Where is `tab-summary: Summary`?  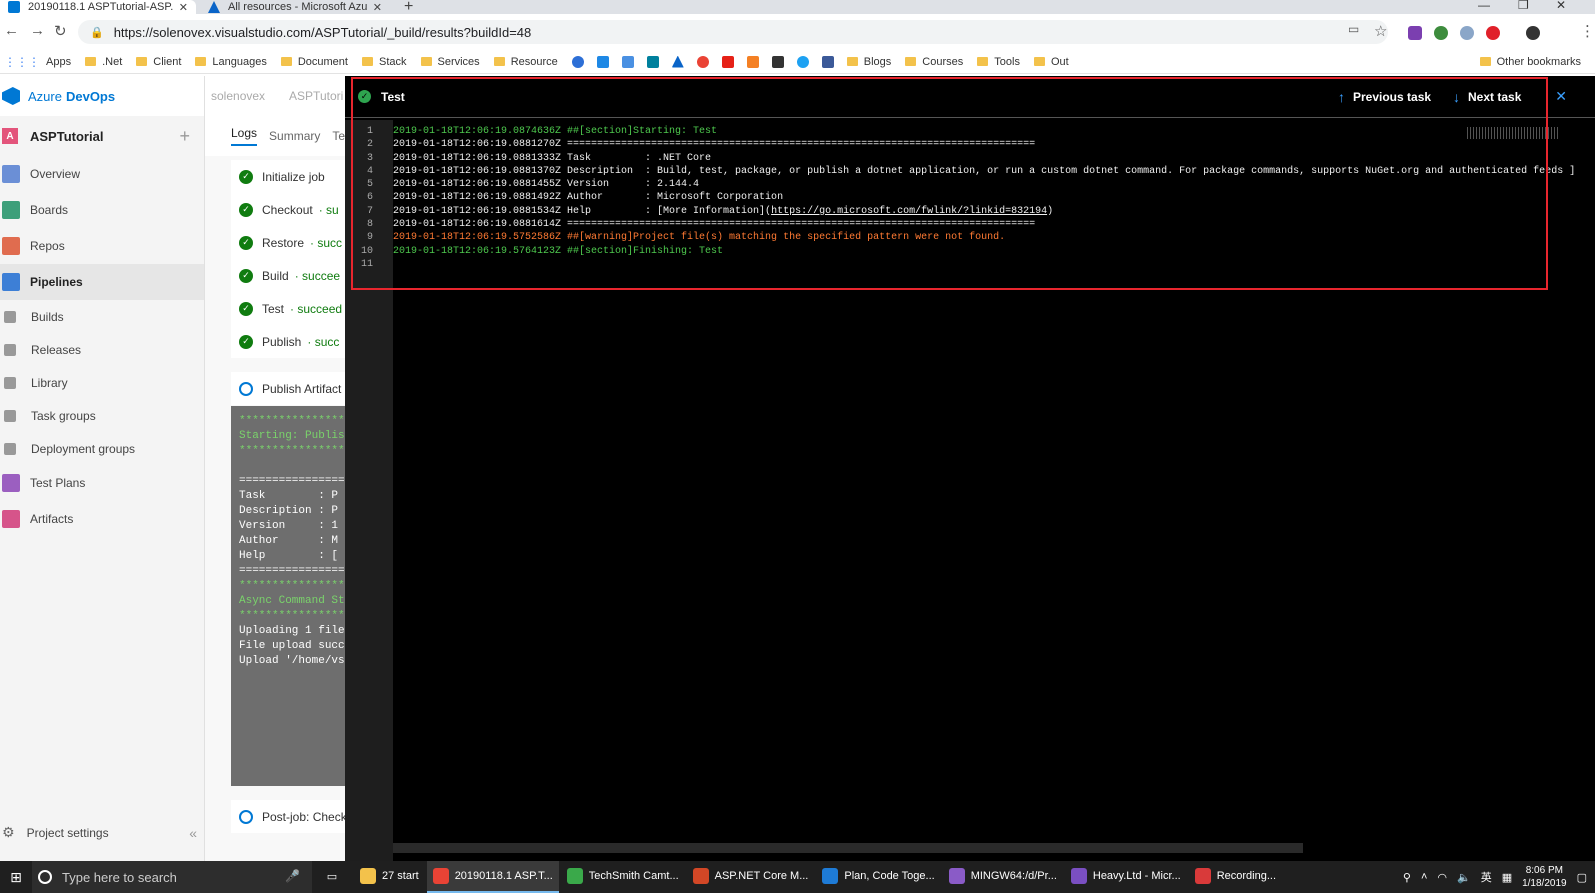
tab-summary: Summary is located at coordinates (294, 136).